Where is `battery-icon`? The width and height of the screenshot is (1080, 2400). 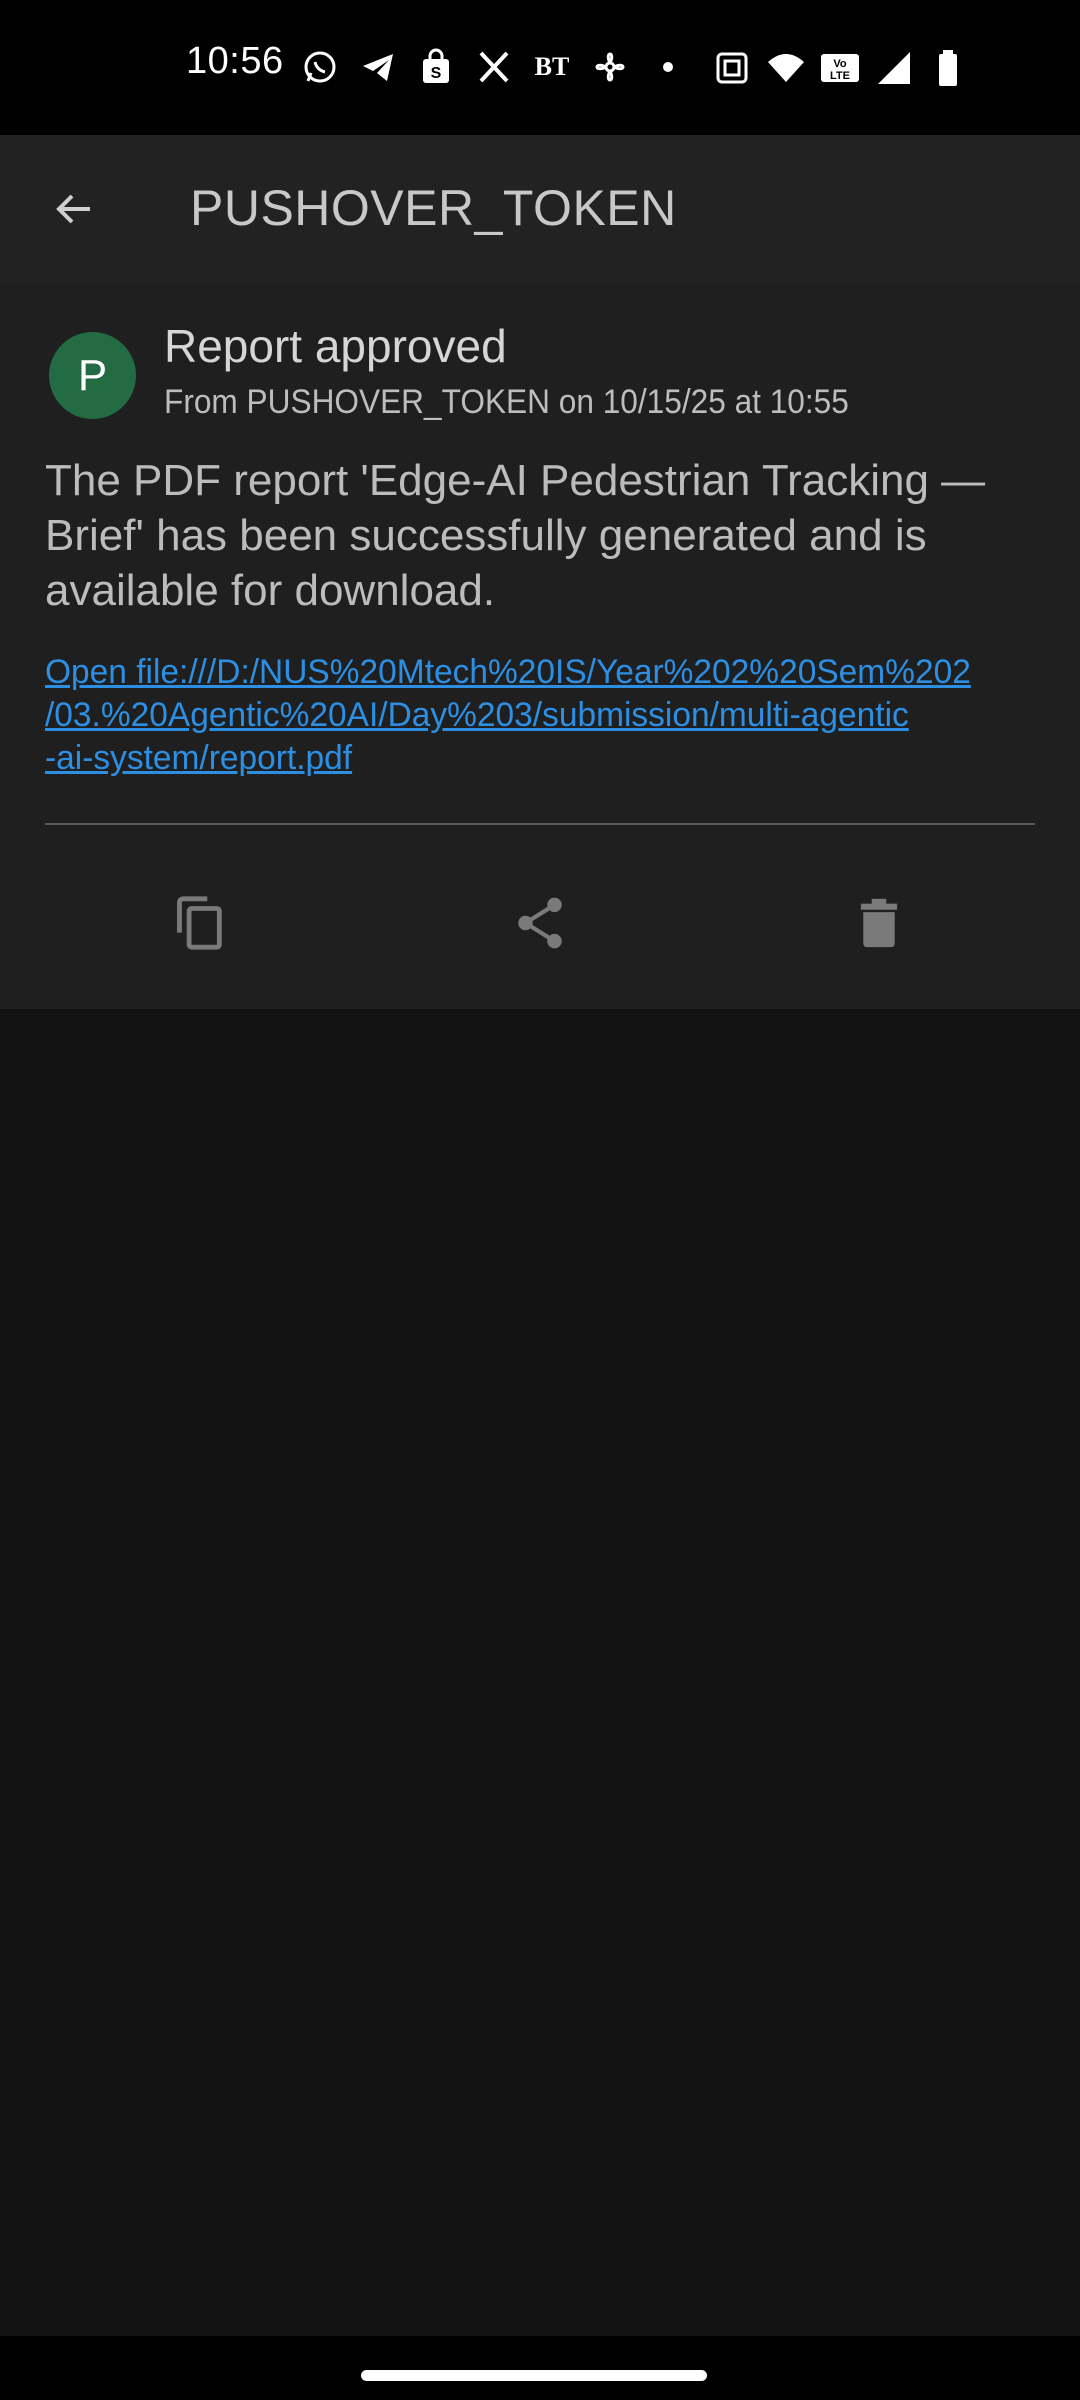 battery-icon is located at coordinates (948, 68).